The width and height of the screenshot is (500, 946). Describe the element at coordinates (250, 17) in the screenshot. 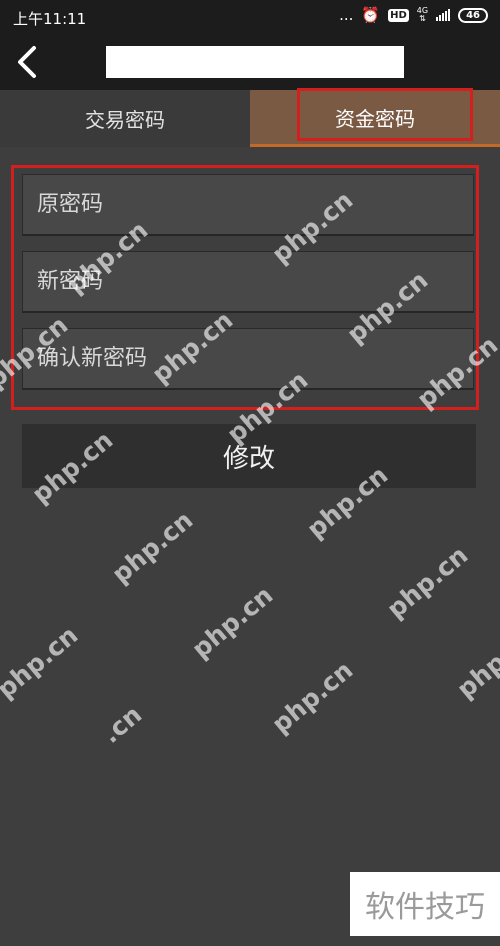

I see `status-bar: 上午11:11 ... ⏰ HD 4G ⇅ 46` at that location.